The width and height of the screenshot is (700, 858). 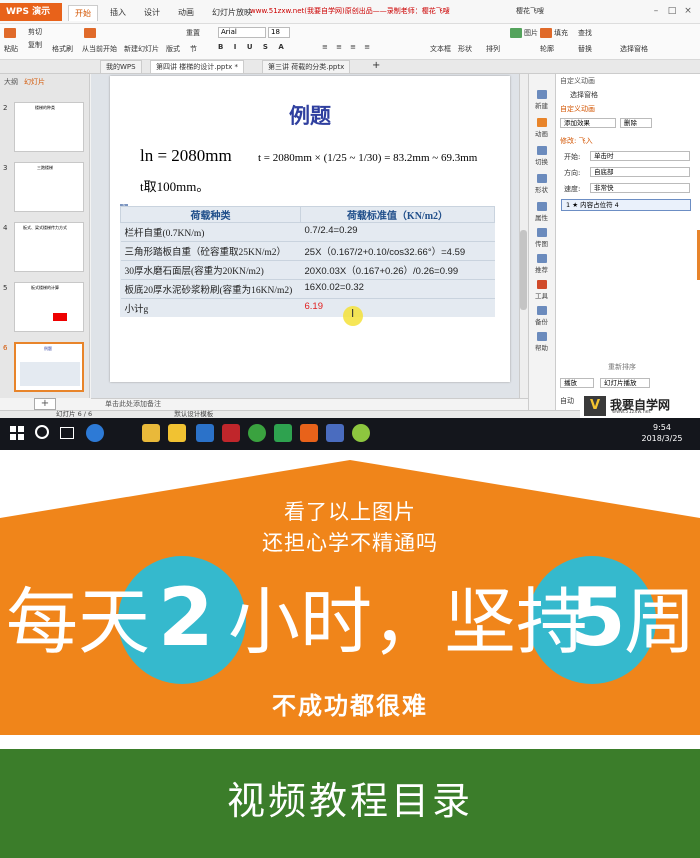 I want to click on recommend-icon, so click(x=541, y=258).